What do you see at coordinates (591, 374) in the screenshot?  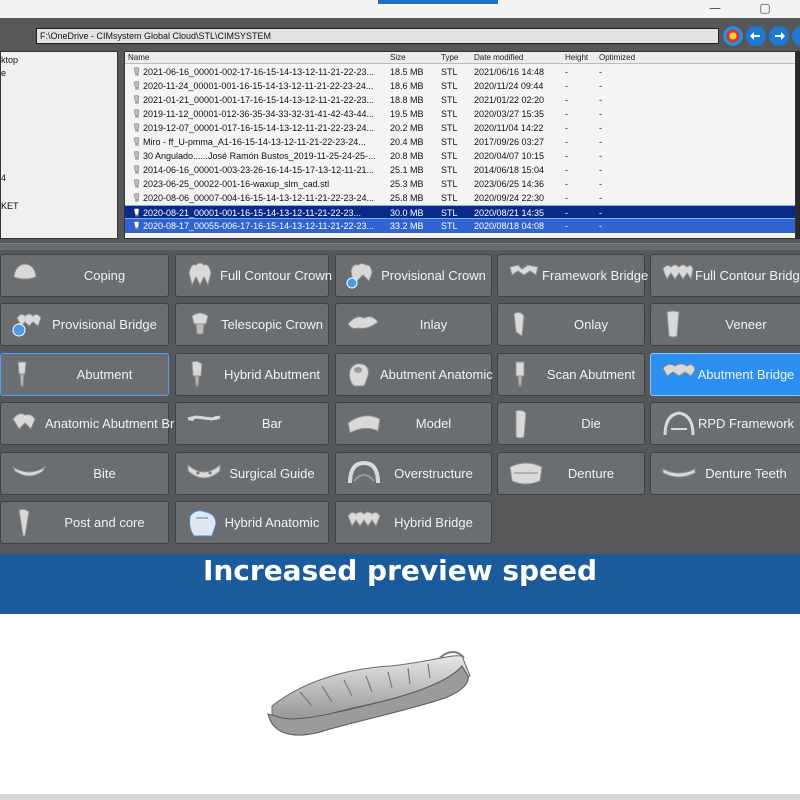 I see `category-label: Scan Abutment` at bounding box center [591, 374].